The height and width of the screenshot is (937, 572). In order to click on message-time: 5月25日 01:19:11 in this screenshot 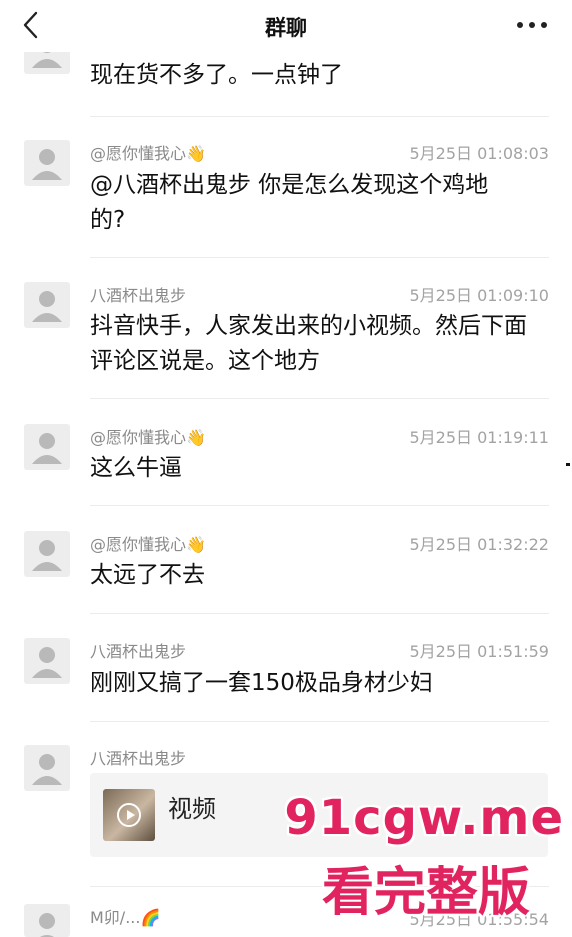, I will do `click(479, 437)`.